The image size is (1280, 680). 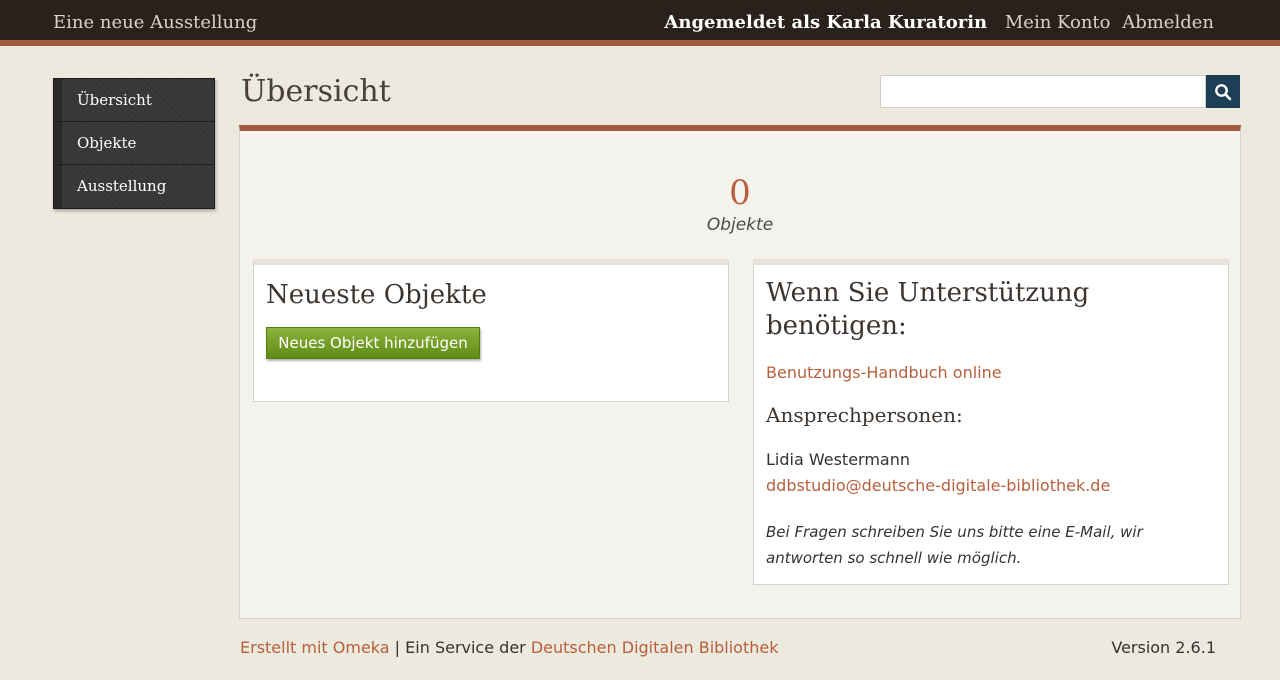 I want to click on sidebar-item-overview: Übersicht, so click(x=134, y=100).